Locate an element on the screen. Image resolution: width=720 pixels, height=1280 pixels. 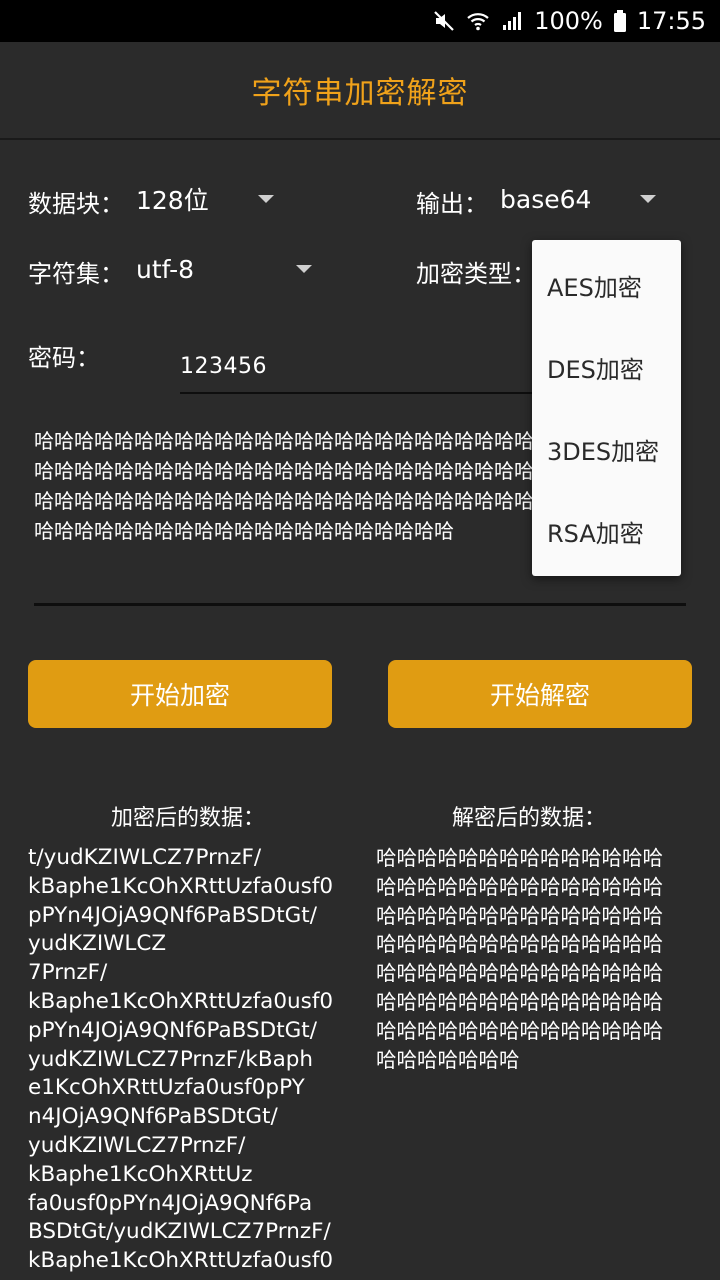
dropdown-item-aes: AES加密 is located at coordinates (606, 285).